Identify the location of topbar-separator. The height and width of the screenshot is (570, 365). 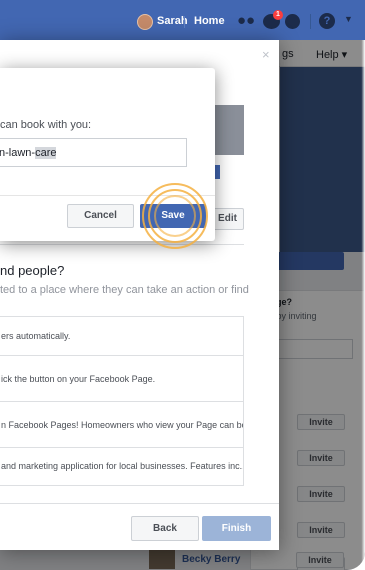
(310, 21).